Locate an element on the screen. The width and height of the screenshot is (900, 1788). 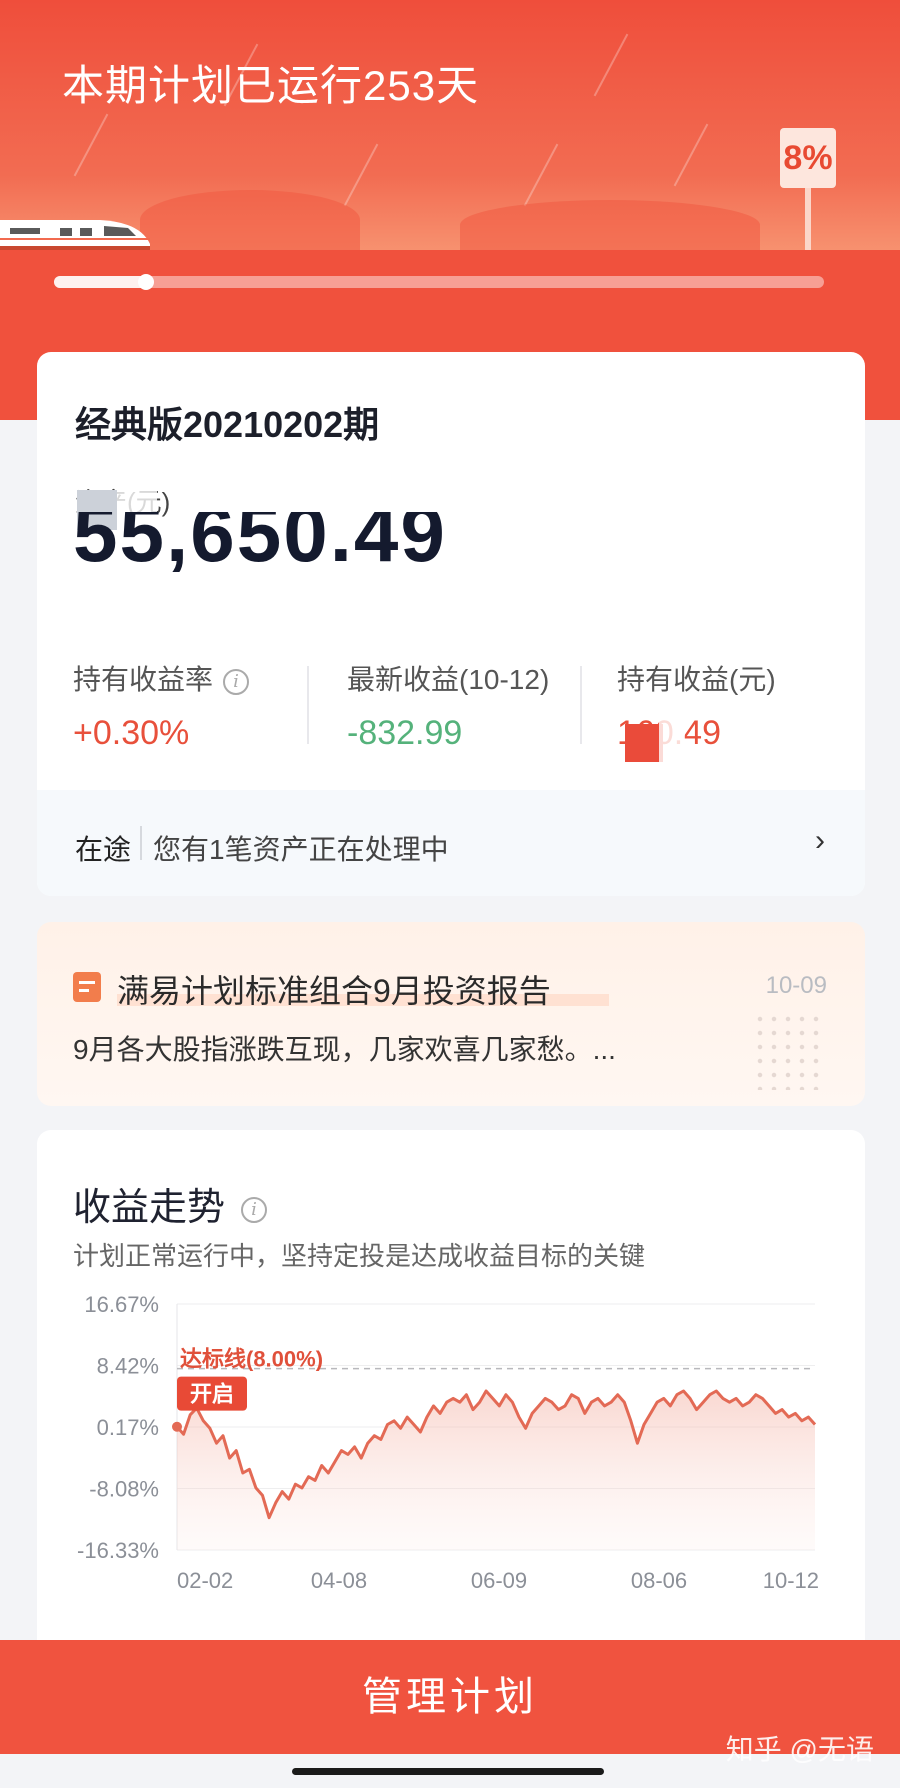
y-tick-label: 8.42% is located at coordinates (128, 1366).